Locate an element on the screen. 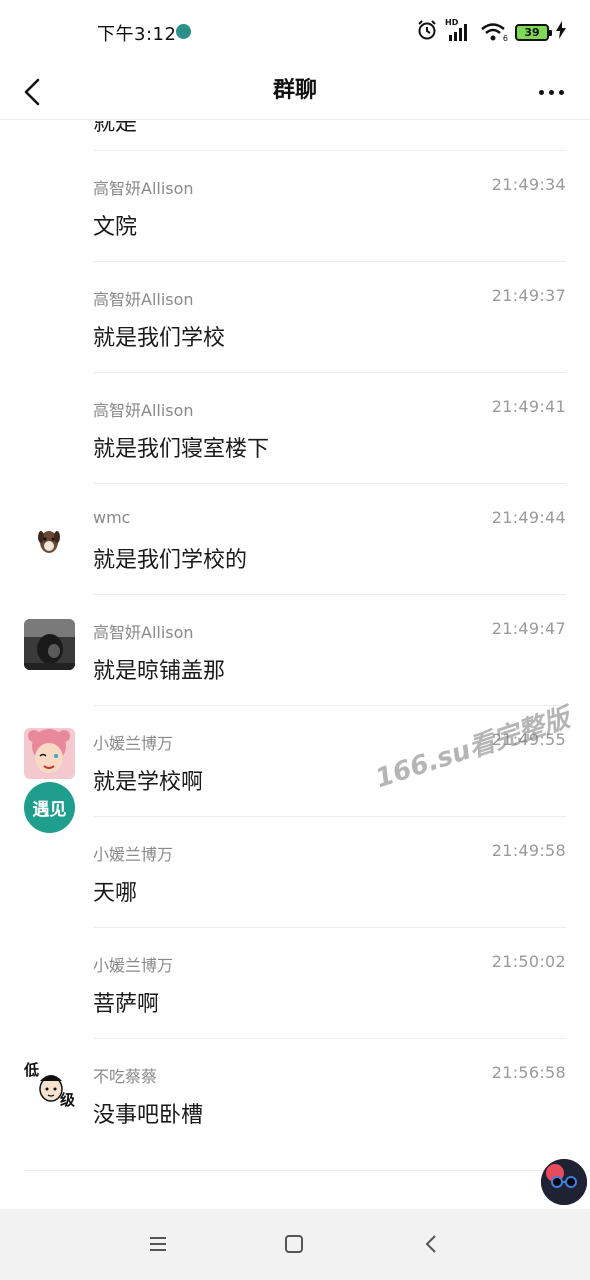 This screenshot has height=1280, width=590. message-time: 21:56:58 is located at coordinates (528, 1072).